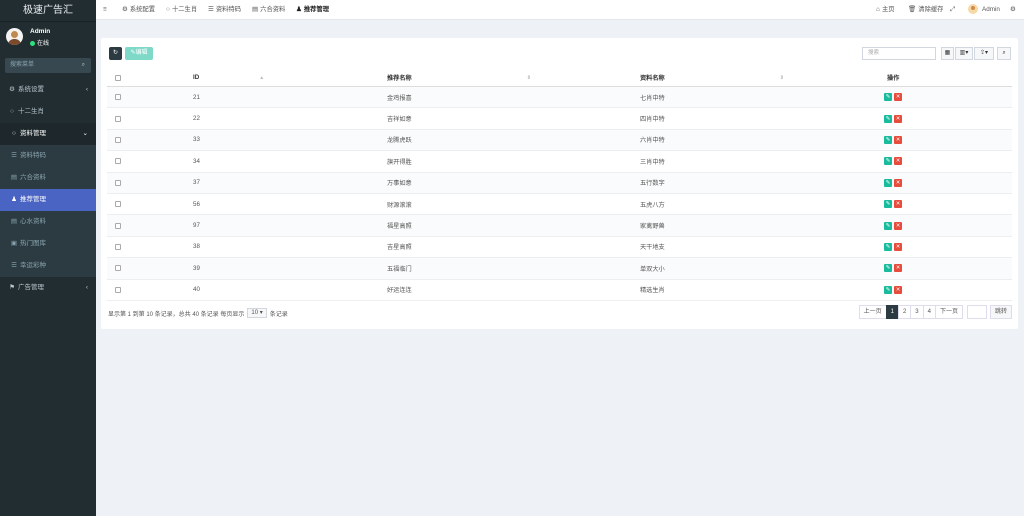  What do you see at coordinates (399, 248) in the screenshot?
I see `cell-recommend-name: 吉星高照` at bounding box center [399, 248].